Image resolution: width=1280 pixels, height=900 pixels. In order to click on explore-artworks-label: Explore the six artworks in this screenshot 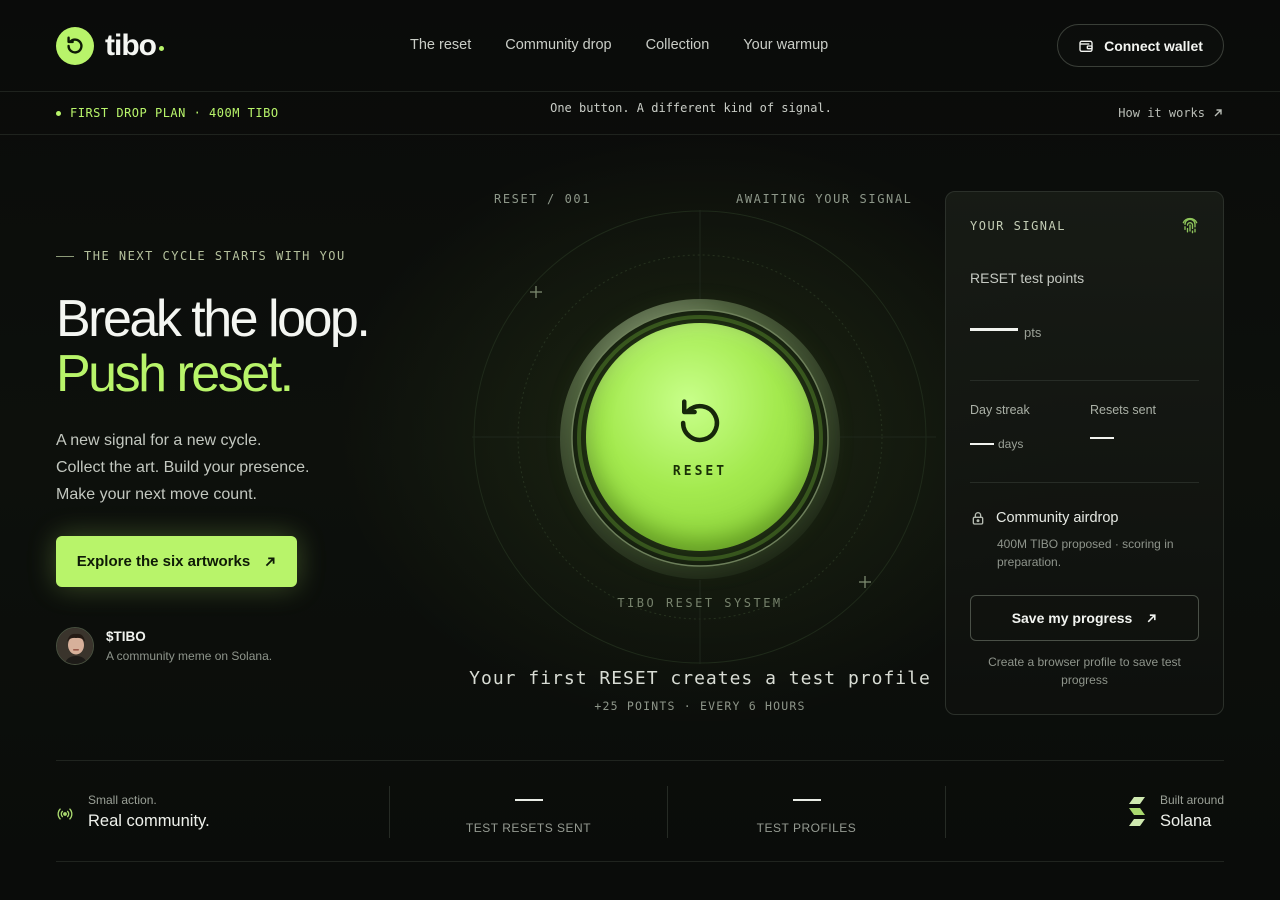, I will do `click(163, 561)`.